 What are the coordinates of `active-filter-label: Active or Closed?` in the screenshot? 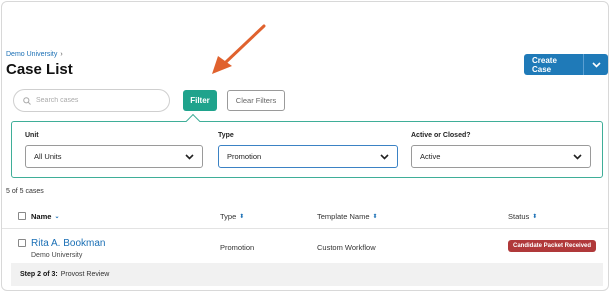 It's located at (441, 135).